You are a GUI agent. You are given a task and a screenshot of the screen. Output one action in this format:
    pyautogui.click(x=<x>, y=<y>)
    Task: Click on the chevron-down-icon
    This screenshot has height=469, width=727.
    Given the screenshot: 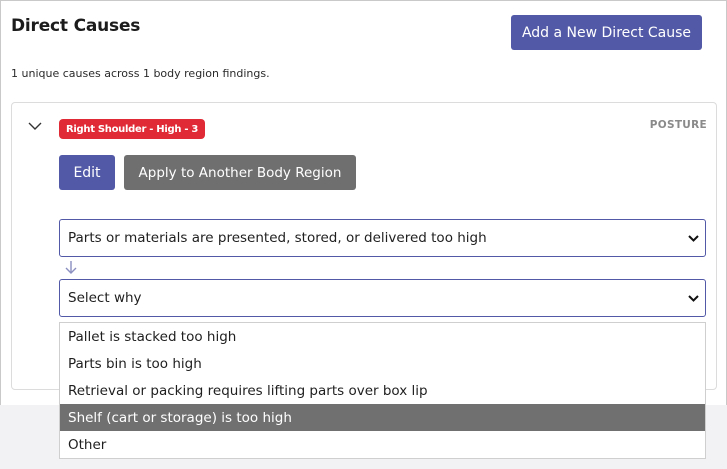 What is the action you would take?
    pyautogui.click(x=35, y=126)
    